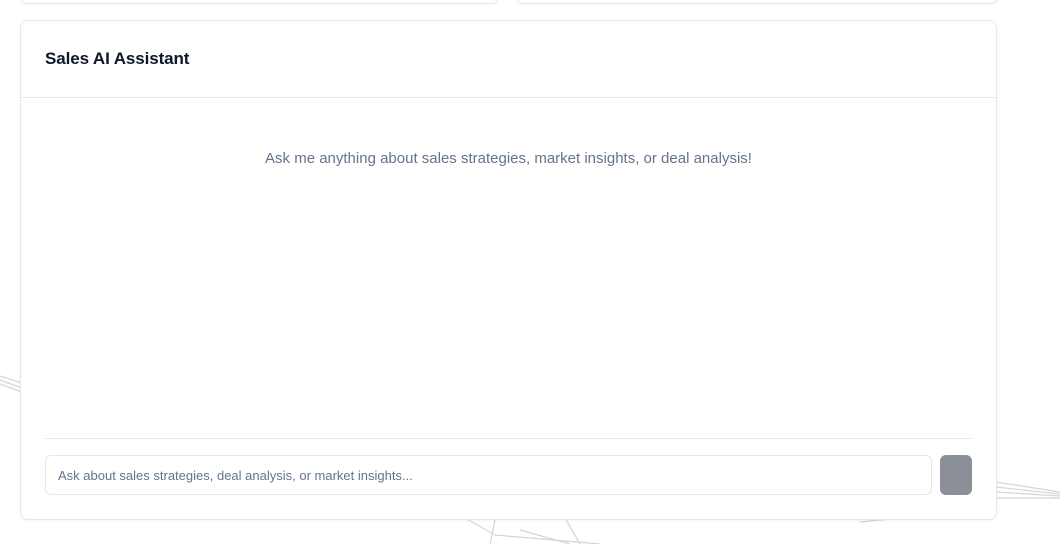  Describe the element at coordinates (488, 475) in the screenshot. I see `chat-input` at that location.